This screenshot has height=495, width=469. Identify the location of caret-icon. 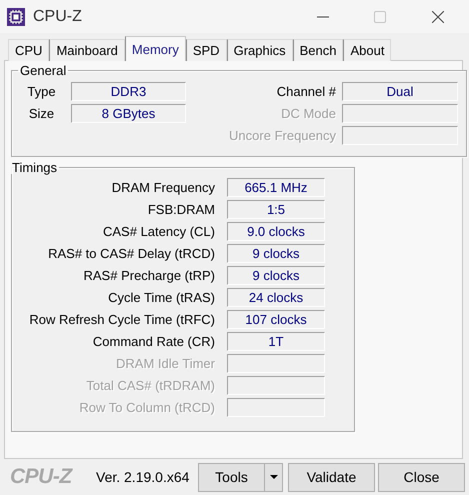
(274, 477).